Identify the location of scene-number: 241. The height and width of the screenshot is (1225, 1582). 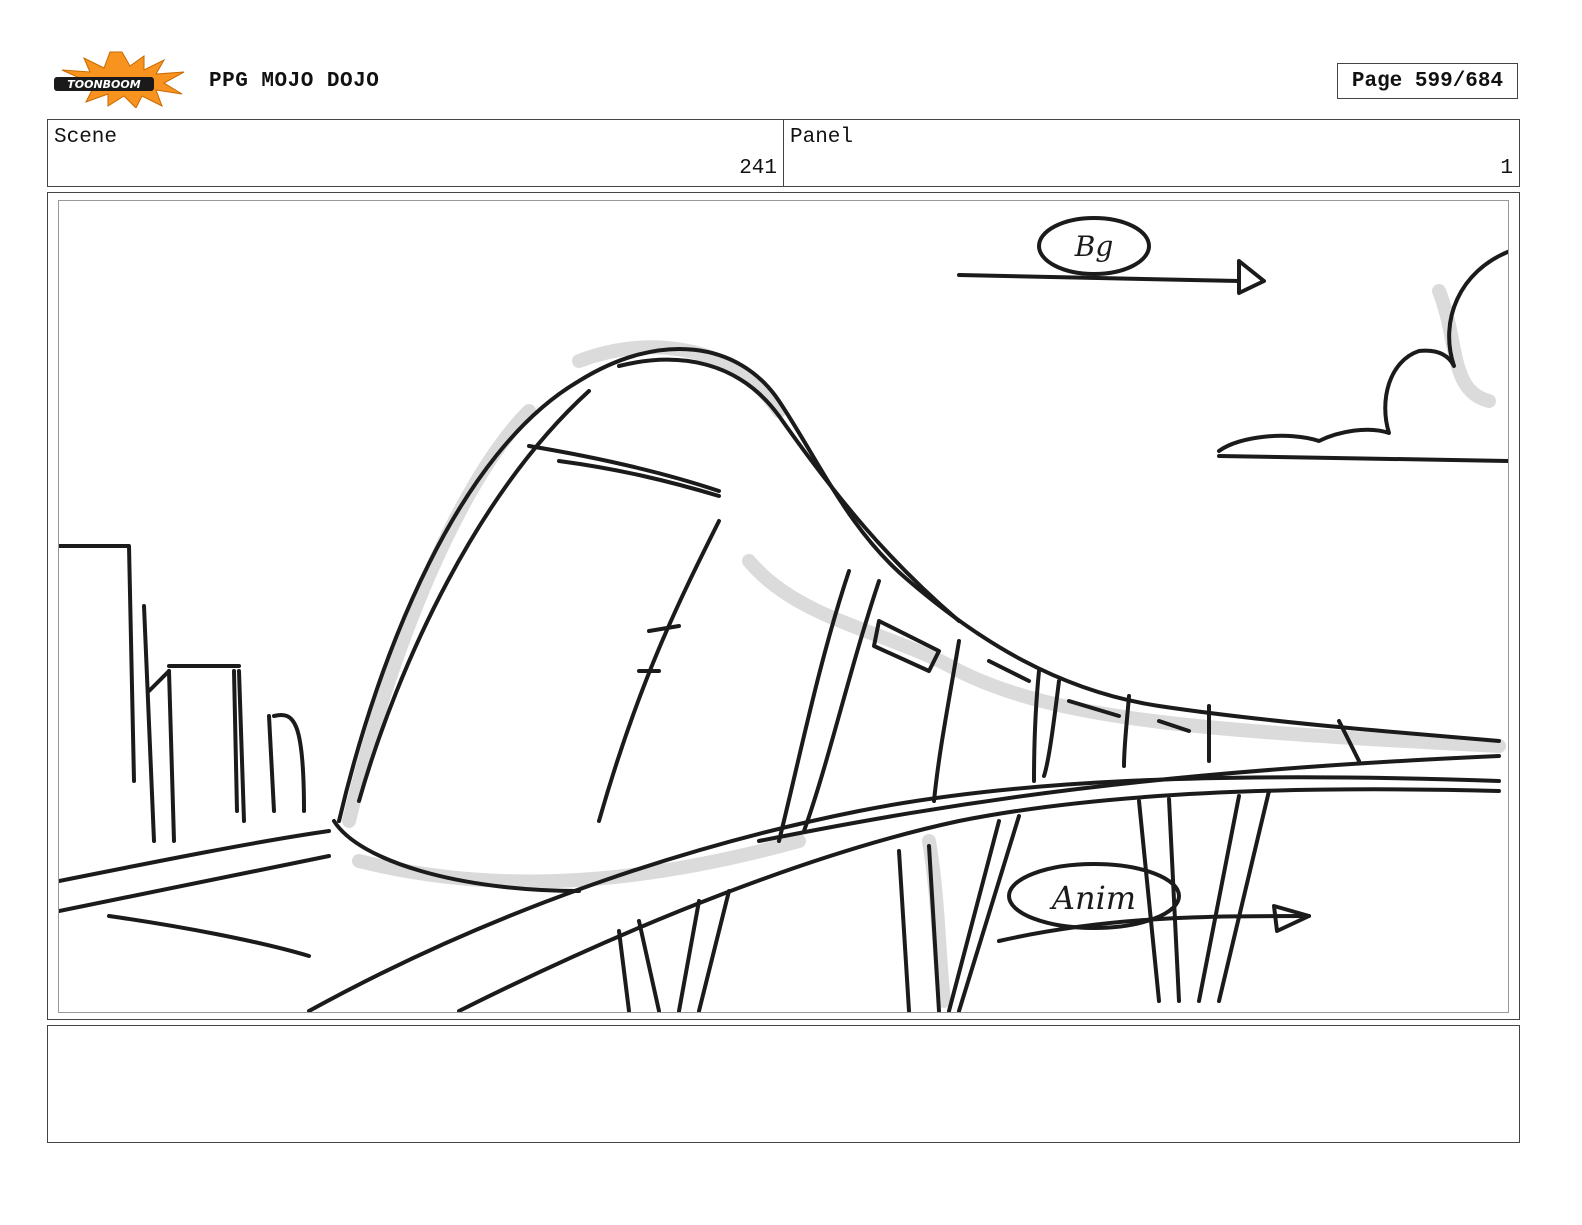
(758, 168).